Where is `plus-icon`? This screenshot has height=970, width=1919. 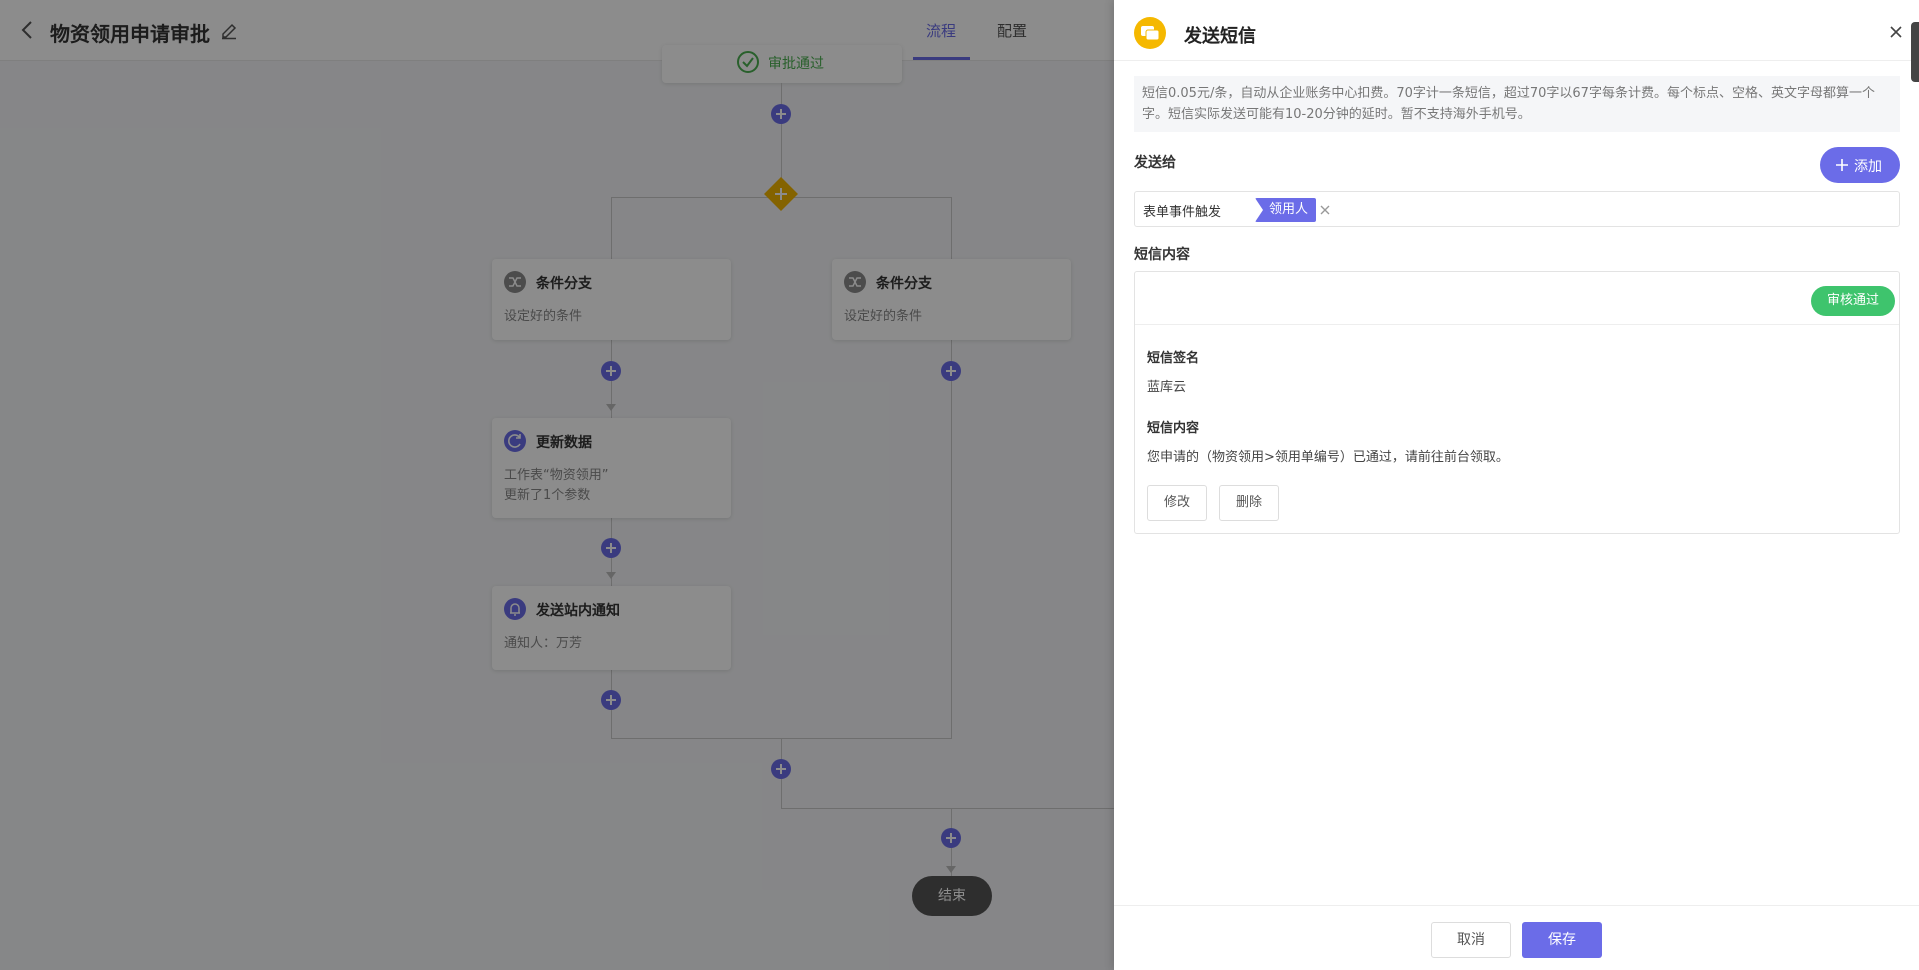 plus-icon is located at coordinates (1842, 165).